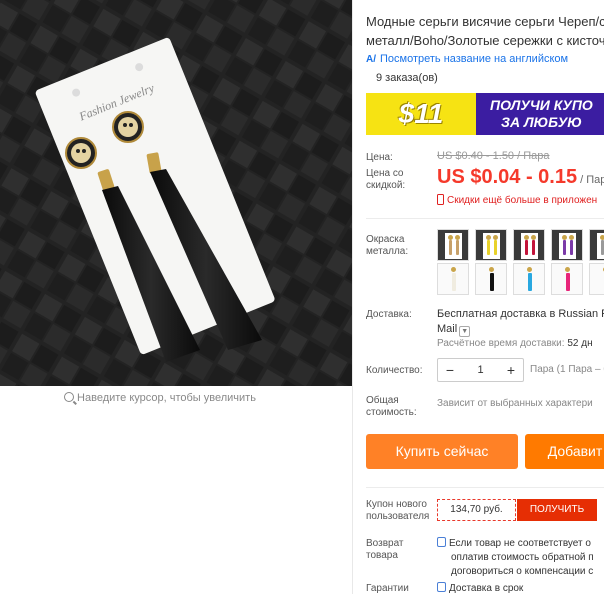 The image size is (604, 594). Describe the element at coordinates (382, 400) in the screenshot. I see `total-label-line1: Общая` at that location.